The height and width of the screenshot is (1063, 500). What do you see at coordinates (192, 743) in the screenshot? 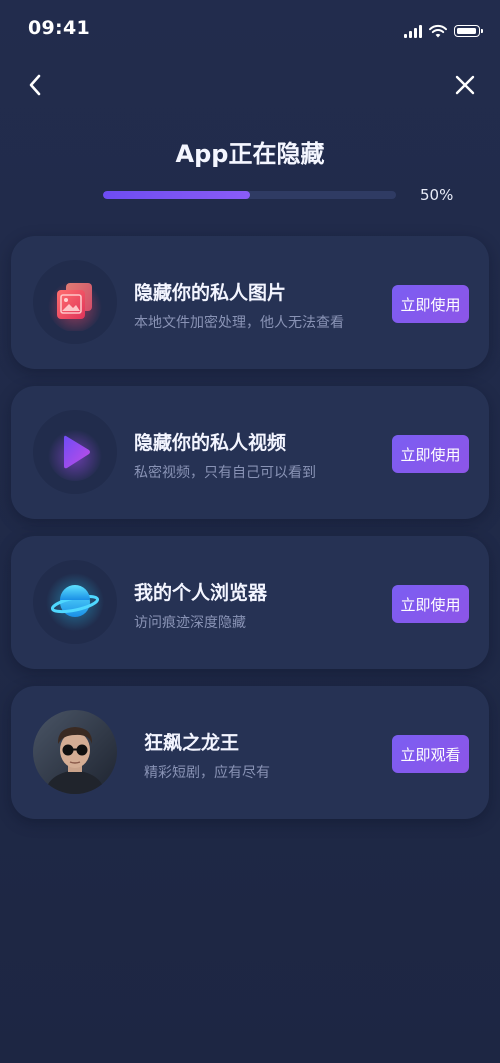
I see `card-title: 狂飙之龙王` at bounding box center [192, 743].